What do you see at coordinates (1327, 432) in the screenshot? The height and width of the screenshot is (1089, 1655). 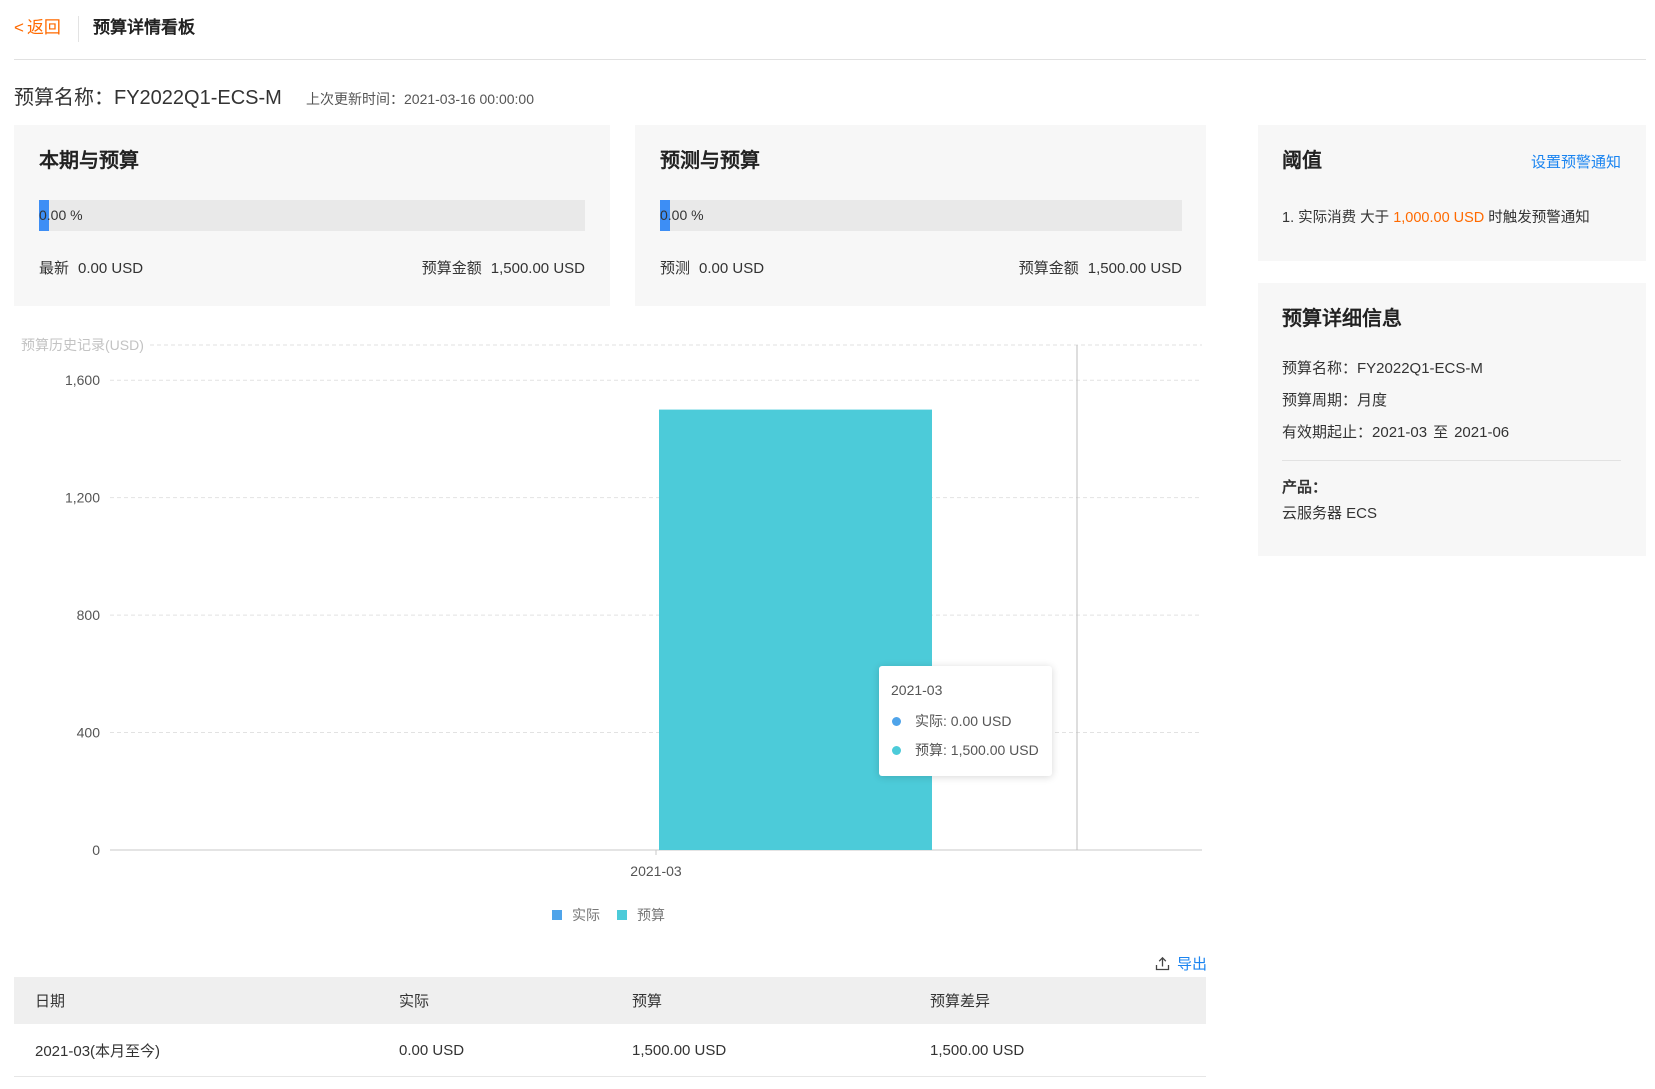 I see `detail-label: 有效期起止：` at bounding box center [1327, 432].